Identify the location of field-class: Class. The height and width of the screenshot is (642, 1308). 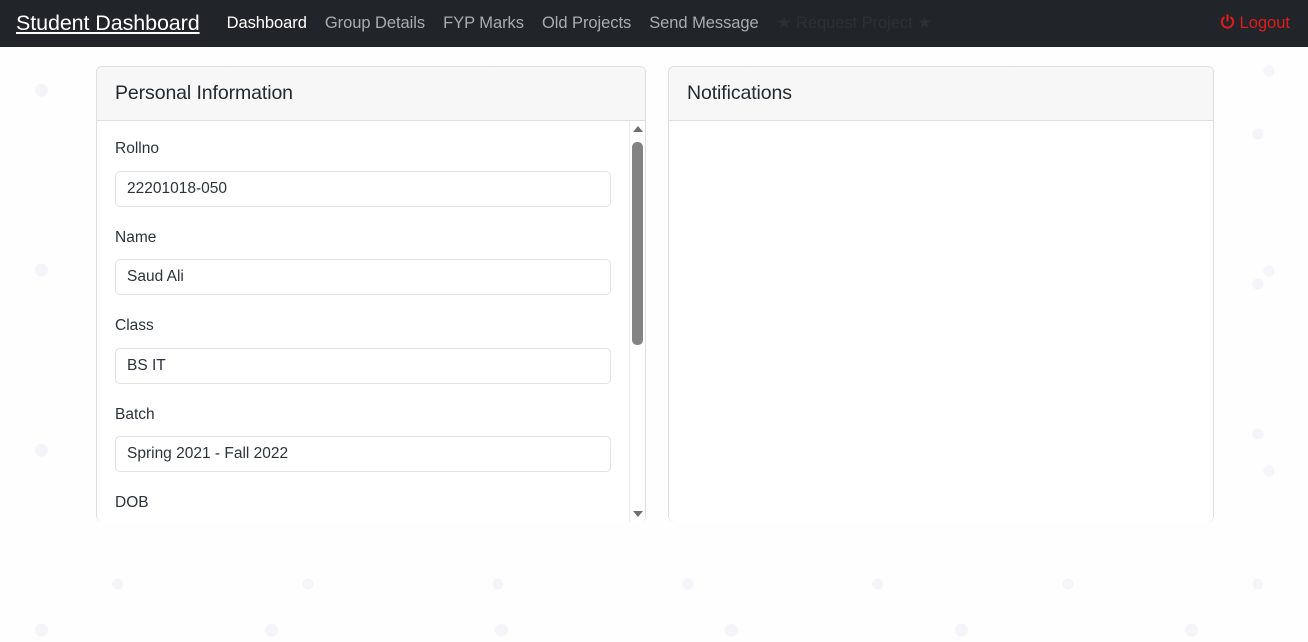
(363, 350).